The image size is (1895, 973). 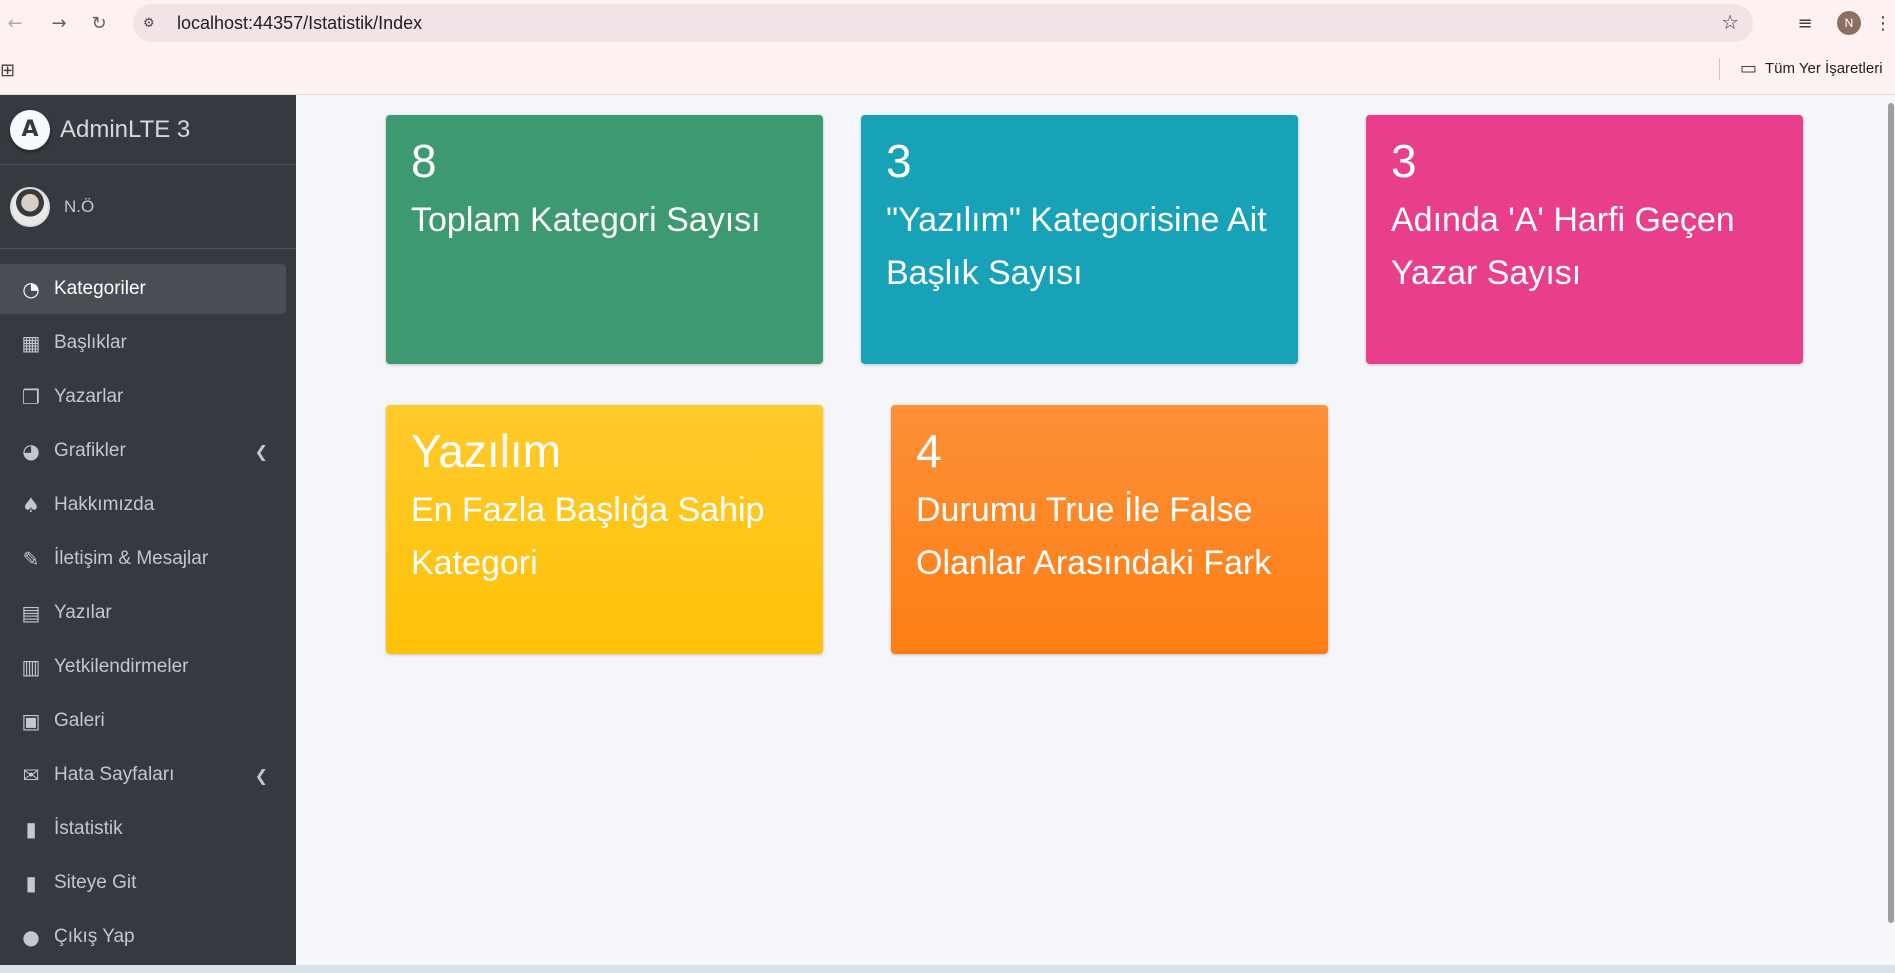 I want to click on sidebar-item-label: Yetkilendirmeler, so click(x=121, y=666).